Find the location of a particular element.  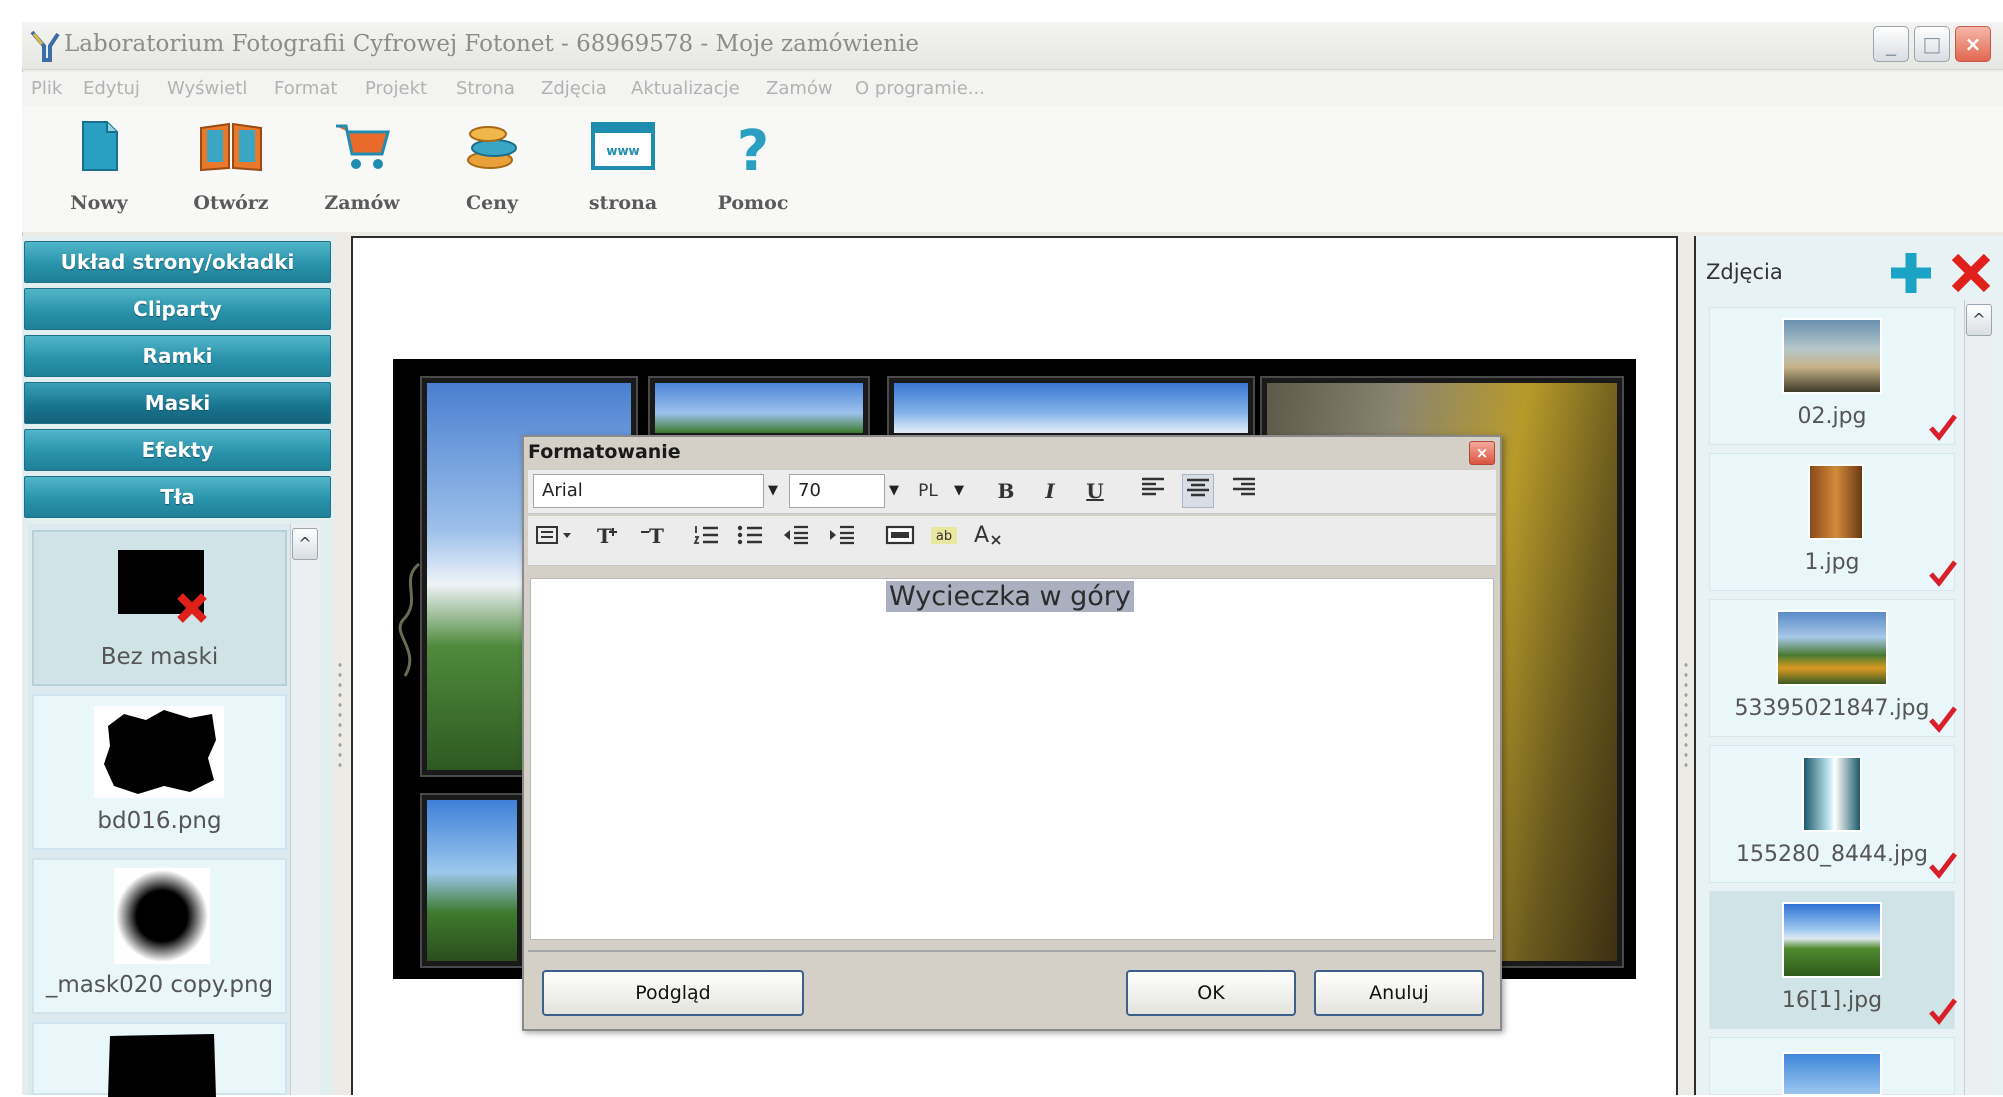

photo-item: 1.jpg is located at coordinates (1833, 522).